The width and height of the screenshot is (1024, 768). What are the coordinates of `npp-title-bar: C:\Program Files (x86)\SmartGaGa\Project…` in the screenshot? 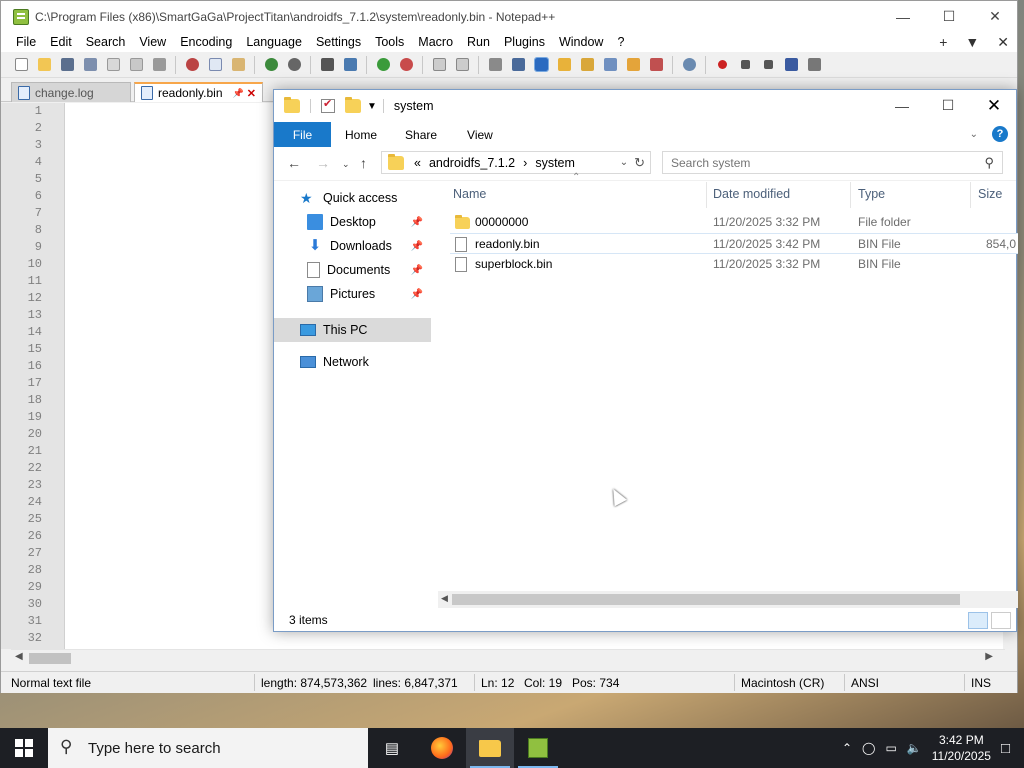 It's located at (509, 16).